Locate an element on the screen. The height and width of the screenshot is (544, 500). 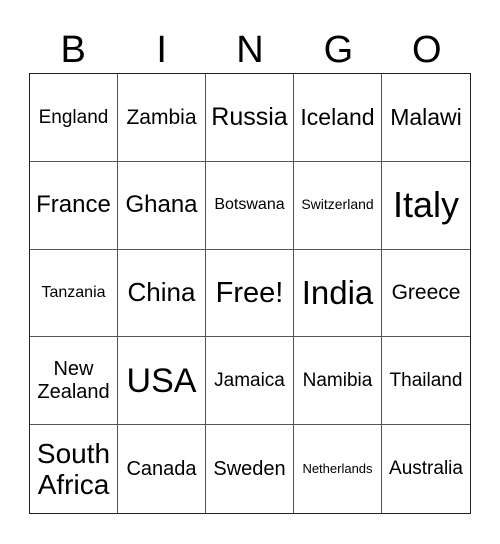
header-letter-n: N is located at coordinates (250, 50).